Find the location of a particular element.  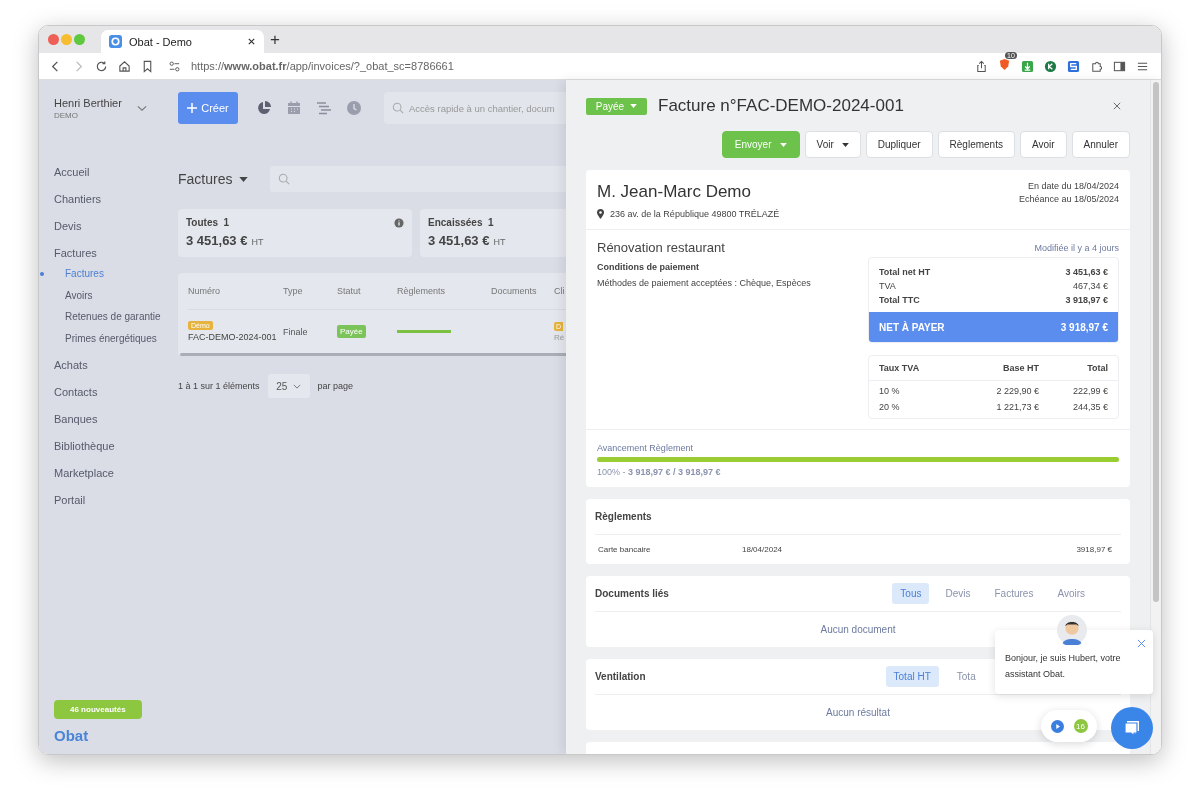

action-button: Annuler is located at coordinates (1100, 144).